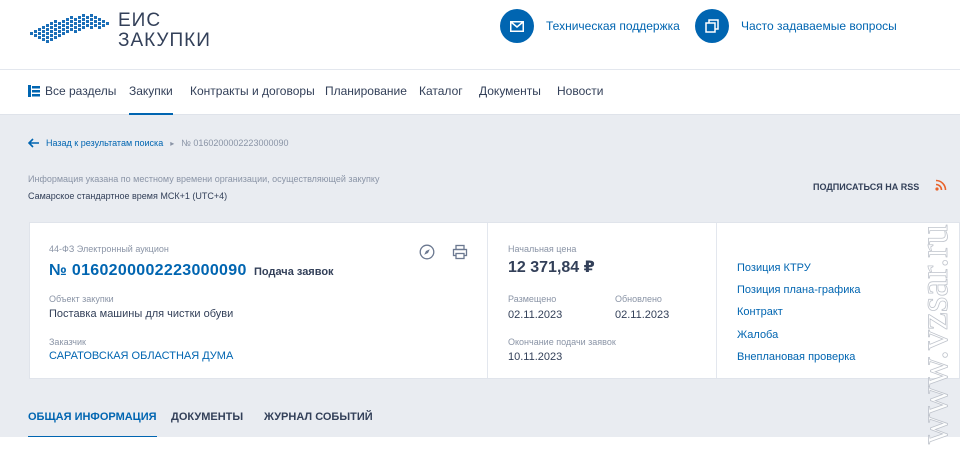 Image resolution: width=960 pixels, height=460 pixels. Describe the element at coordinates (366, 92) in the screenshot. I see `nav-planning: Планирование` at that location.